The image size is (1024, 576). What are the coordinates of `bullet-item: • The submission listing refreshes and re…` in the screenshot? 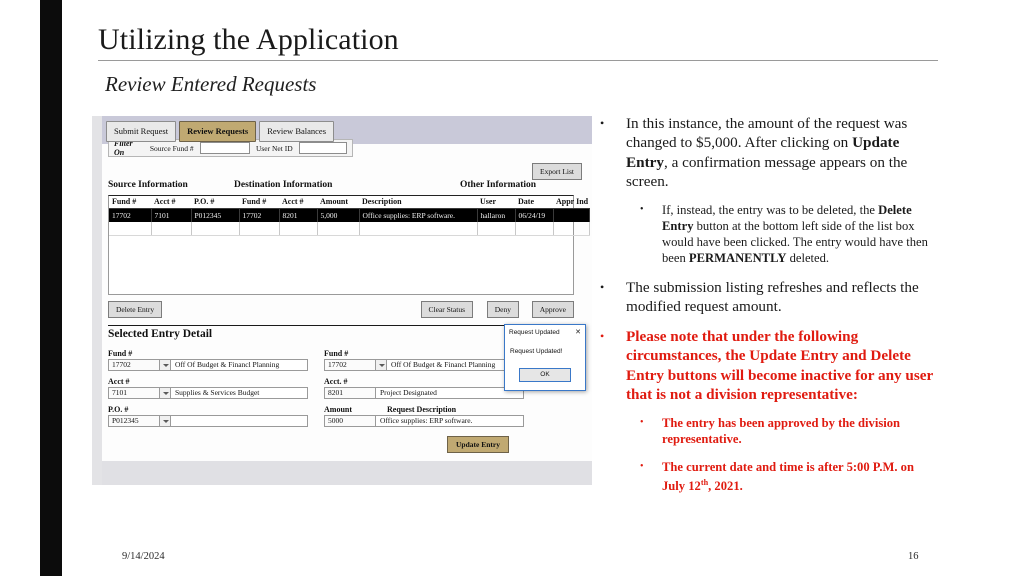 It's located at (770, 297).